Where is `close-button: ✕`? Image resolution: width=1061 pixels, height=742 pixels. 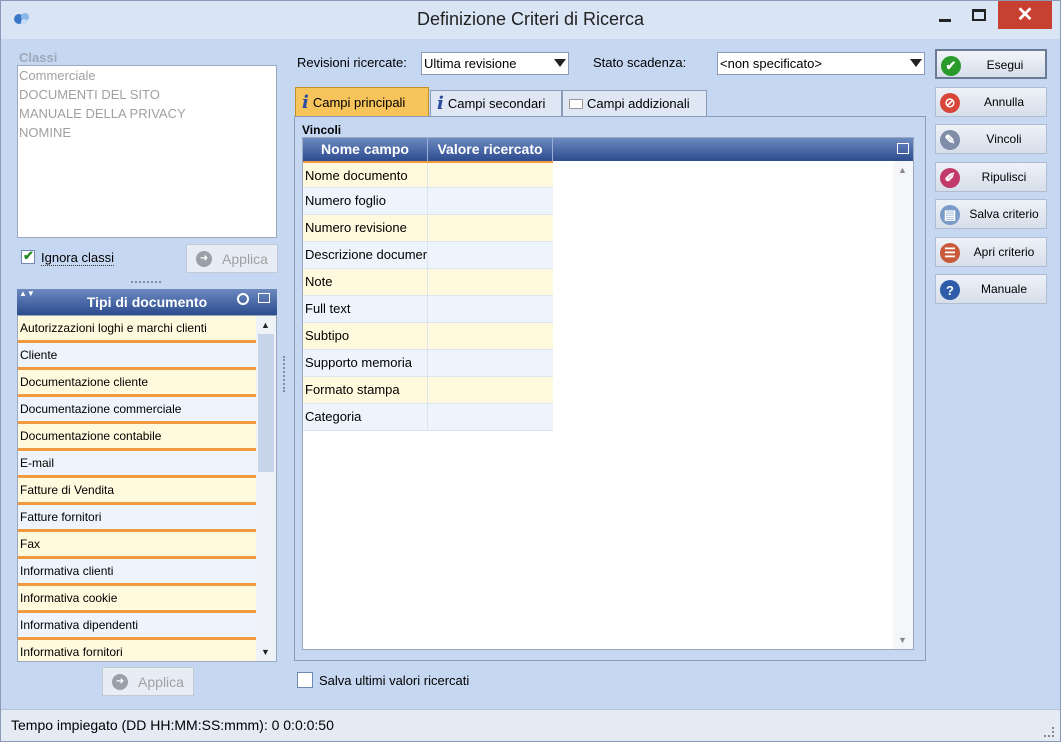 close-button: ✕ is located at coordinates (1025, 15).